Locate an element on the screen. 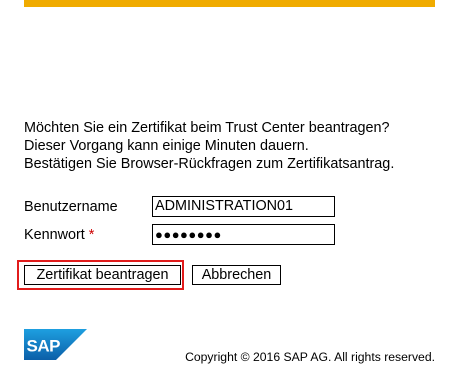 The height and width of the screenshot is (380, 457). request-certificate-button: Zertifikat beantragen is located at coordinates (102, 275).